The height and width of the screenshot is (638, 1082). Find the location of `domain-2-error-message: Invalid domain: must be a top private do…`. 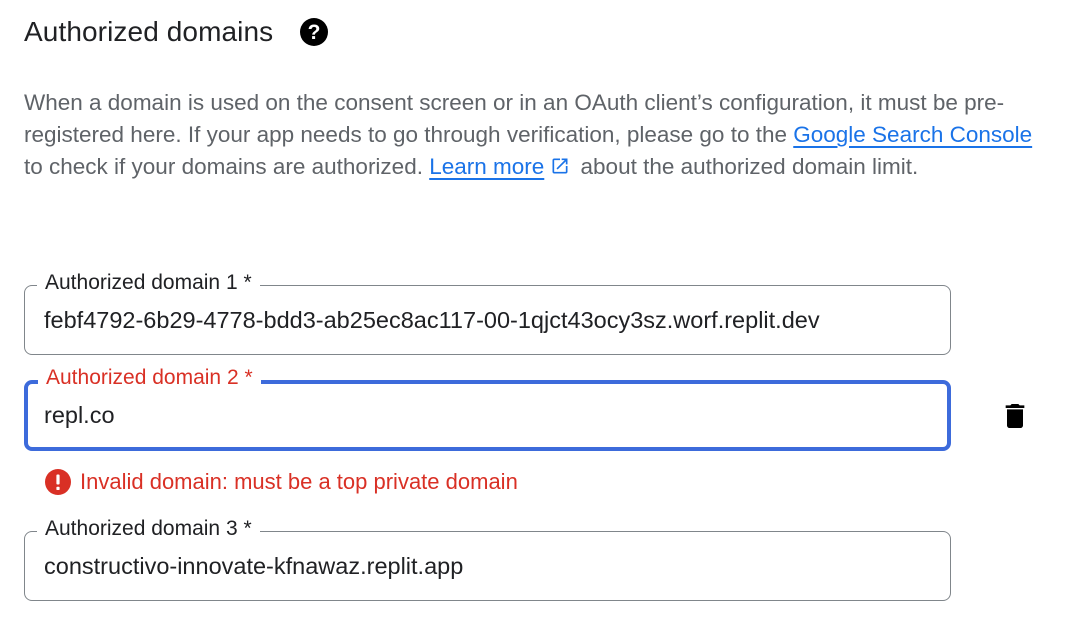

domain-2-error-message: Invalid domain: must be a top private do… is located at coordinates (281, 482).